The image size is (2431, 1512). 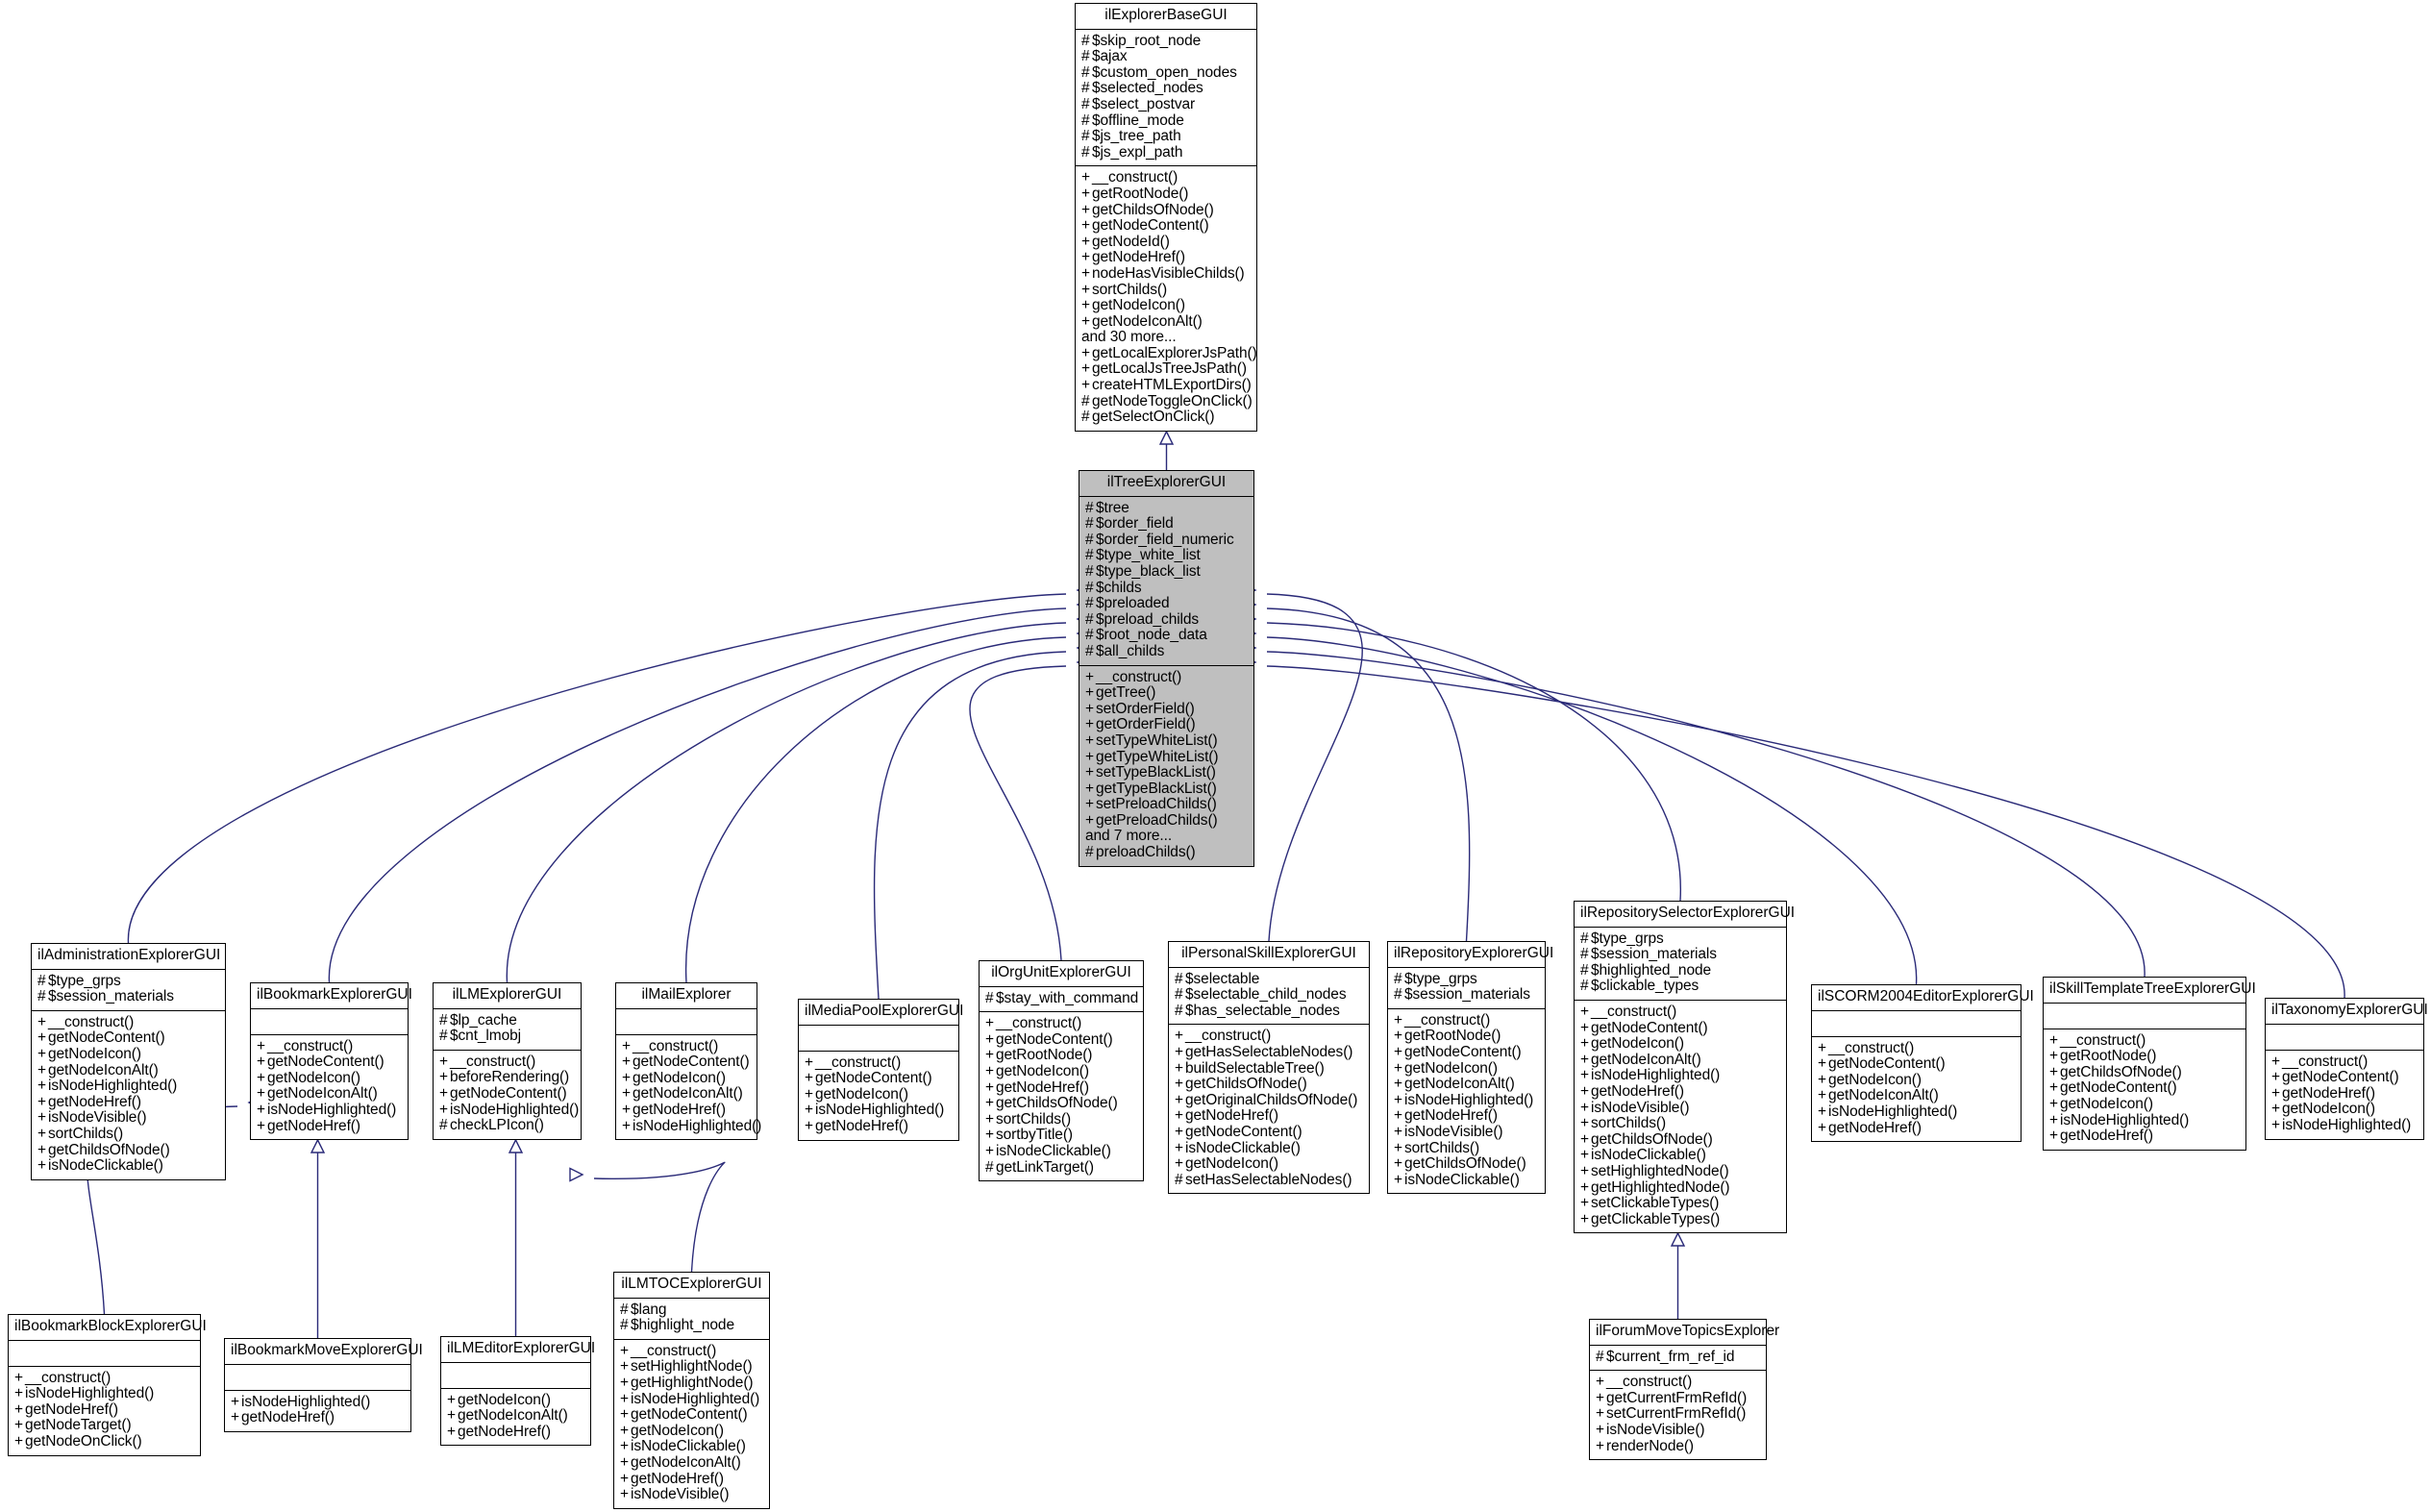 I want to click on class-title: ilLMTOCExplorerGUI, so click(x=692, y=1286).